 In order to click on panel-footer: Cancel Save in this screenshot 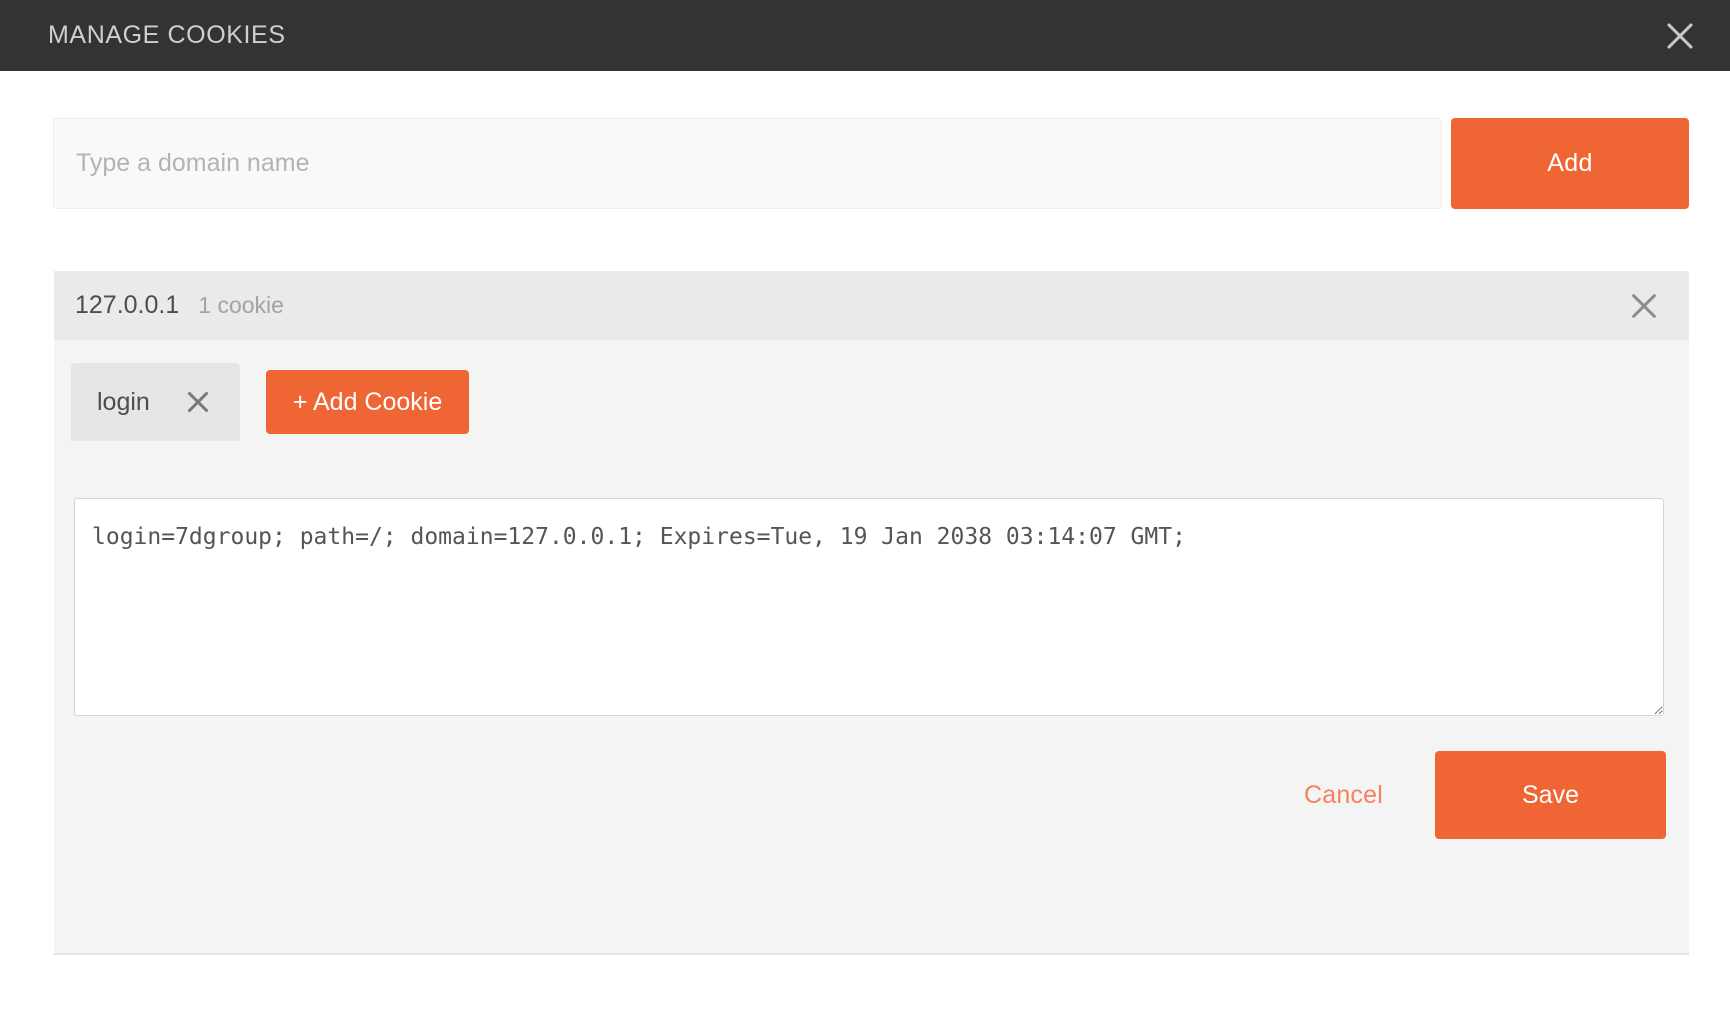, I will do `click(1474, 795)`.